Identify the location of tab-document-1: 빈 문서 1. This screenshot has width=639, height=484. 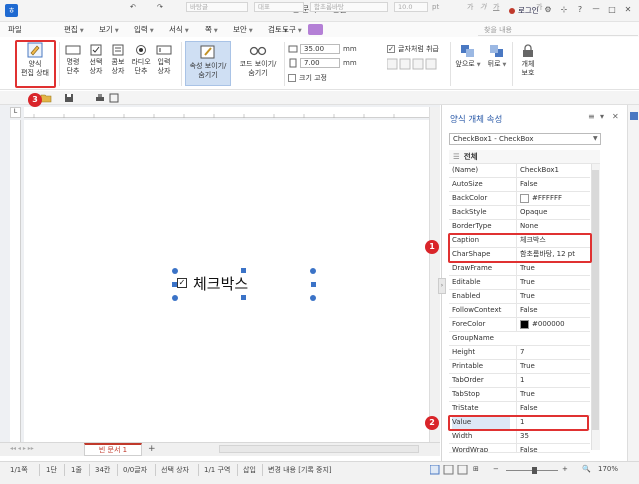
(113, 449).